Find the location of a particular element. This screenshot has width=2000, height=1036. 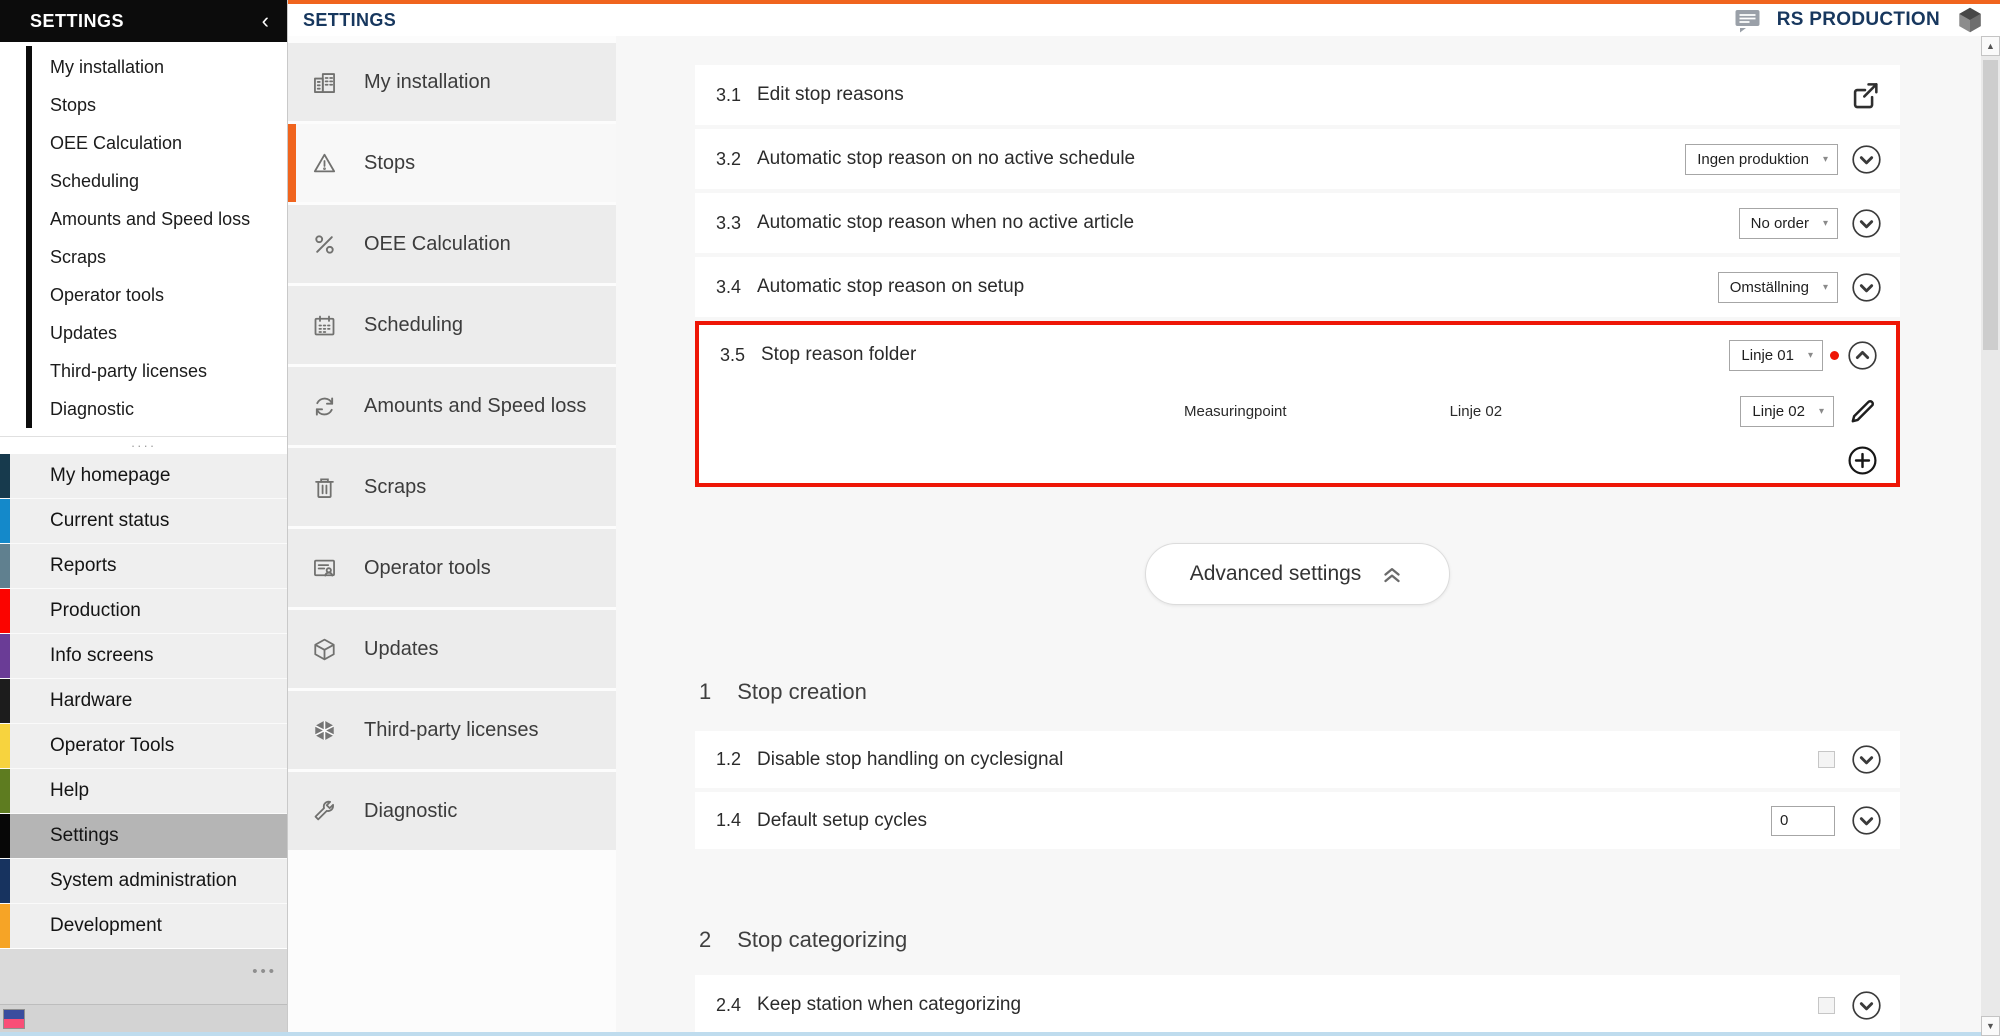

add-measuringpoint-button is located at coordinates (1862, 460).